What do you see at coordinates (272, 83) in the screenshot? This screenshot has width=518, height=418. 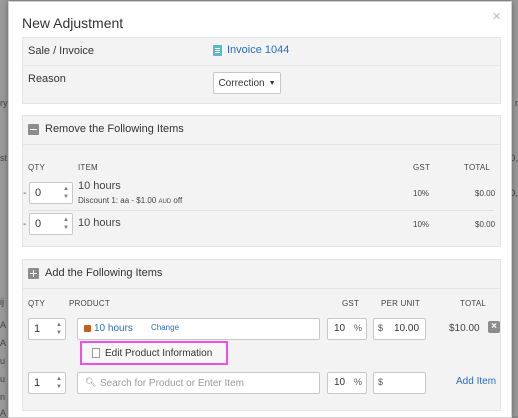 I see `caret-down-icon: ▼` at bounding box center [272, 83].